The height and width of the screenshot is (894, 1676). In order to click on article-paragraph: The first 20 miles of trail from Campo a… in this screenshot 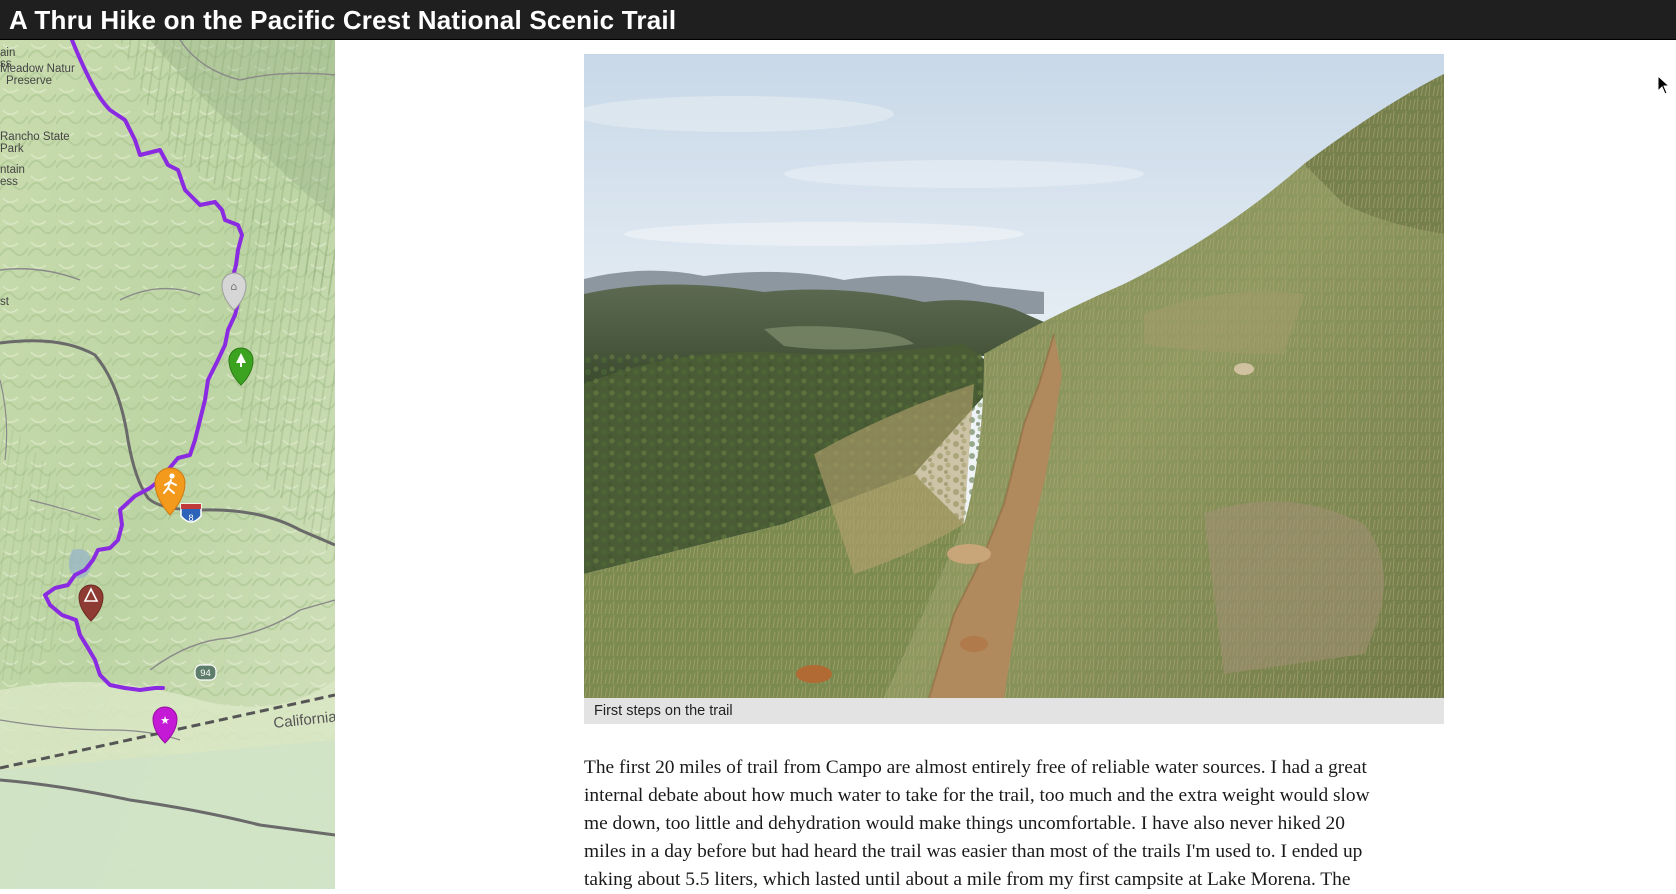, I will do `click(1014, 824)`.